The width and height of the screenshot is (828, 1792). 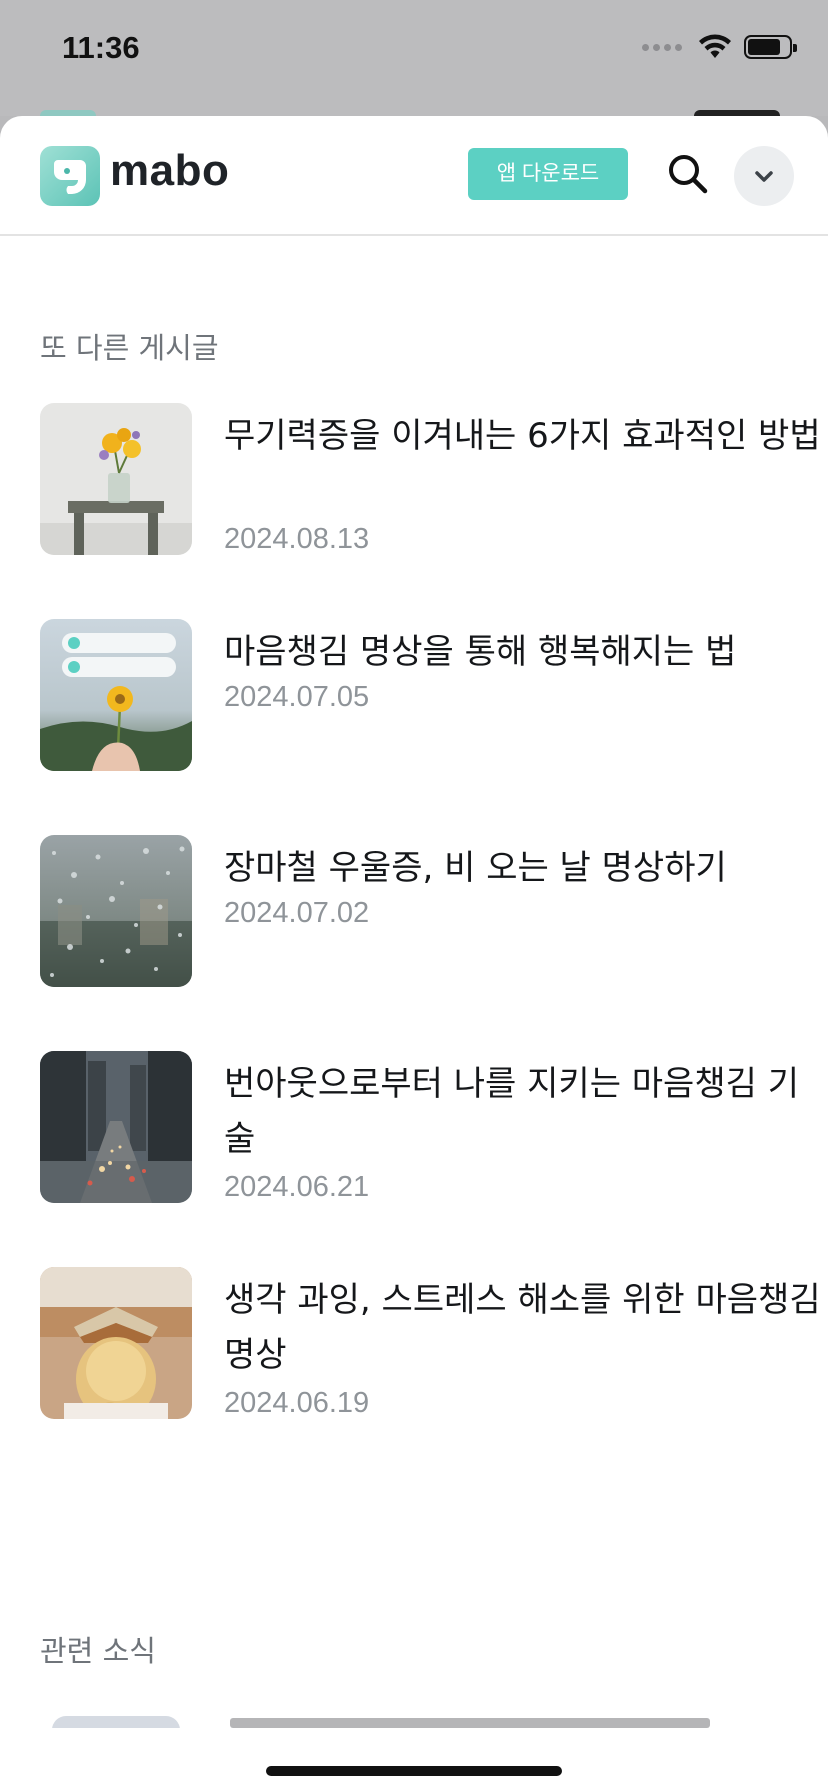 What do you see at coordinates (511, 1111) in the screenshot?
I see `post-title: 번아웃으로부터 나를 지키는 마음챙김 기술` at bounding box center [511, 1111].